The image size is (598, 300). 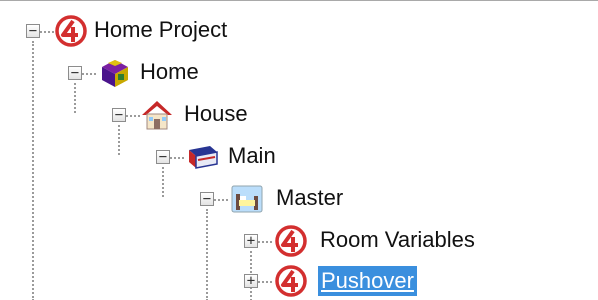 What do you see at coordinates (247, 199) in the screenshot?
I see `room-bed-icon` at bounding box center [247, 199].